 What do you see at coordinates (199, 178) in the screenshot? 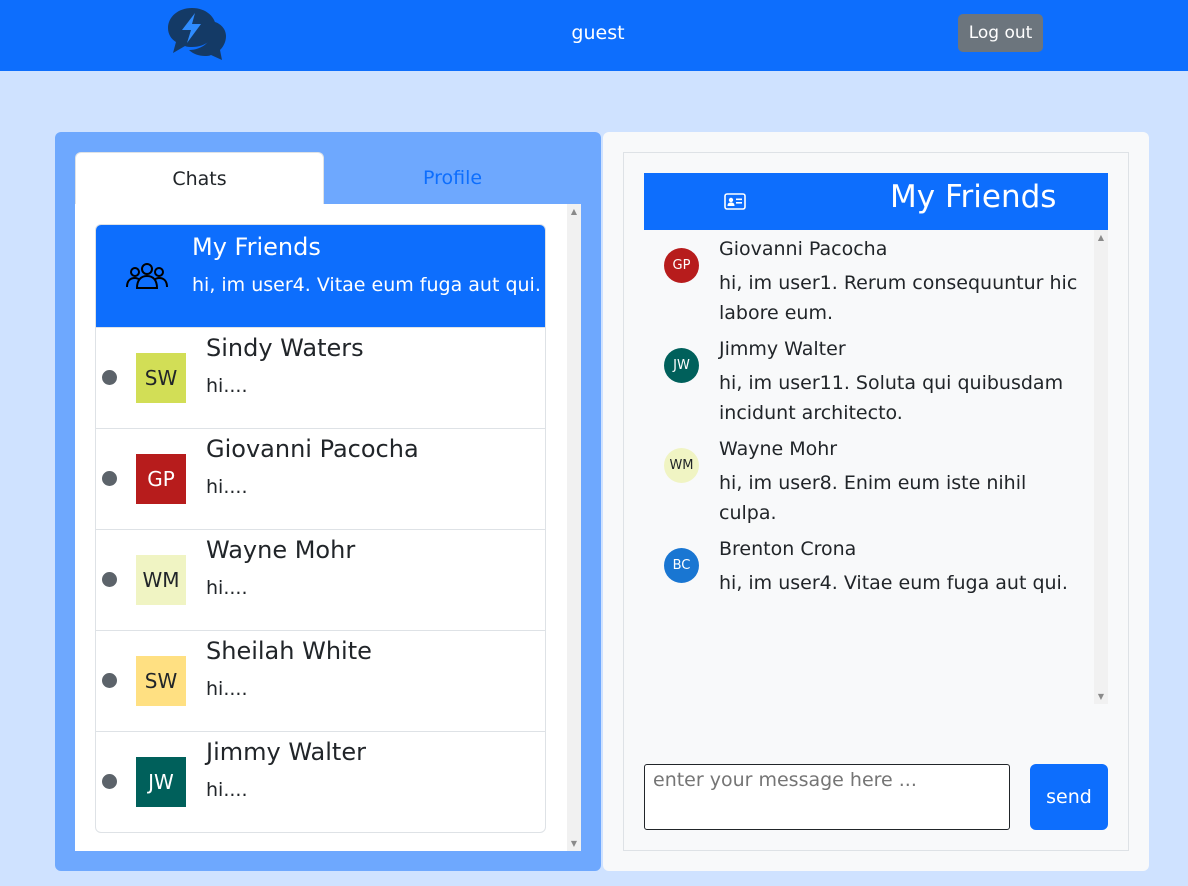
I see `tab-chats: Chats` at bounding box center [199, 178].